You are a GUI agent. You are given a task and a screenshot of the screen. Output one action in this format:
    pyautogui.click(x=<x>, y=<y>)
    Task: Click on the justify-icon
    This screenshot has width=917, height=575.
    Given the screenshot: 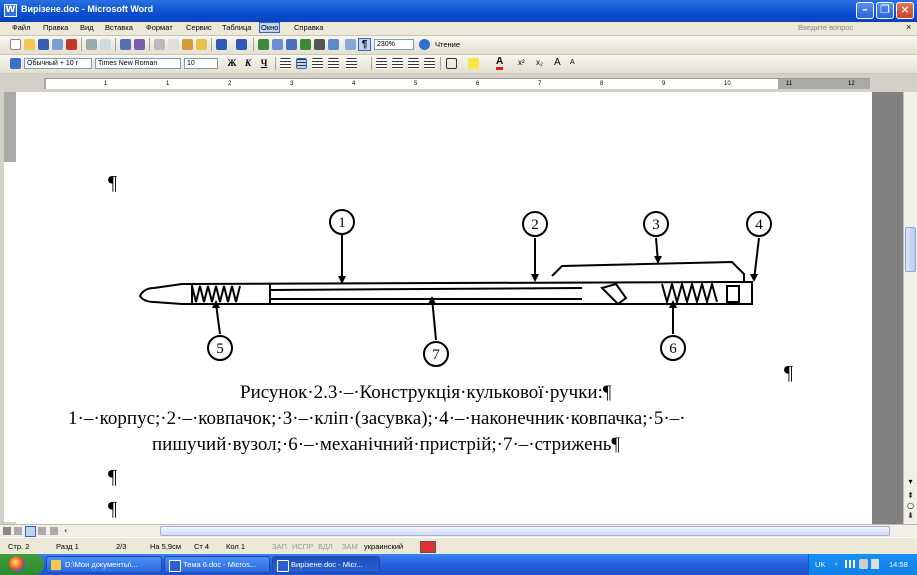 What is the action you would take?
    pyautogui.click(x=333, y=63)
    